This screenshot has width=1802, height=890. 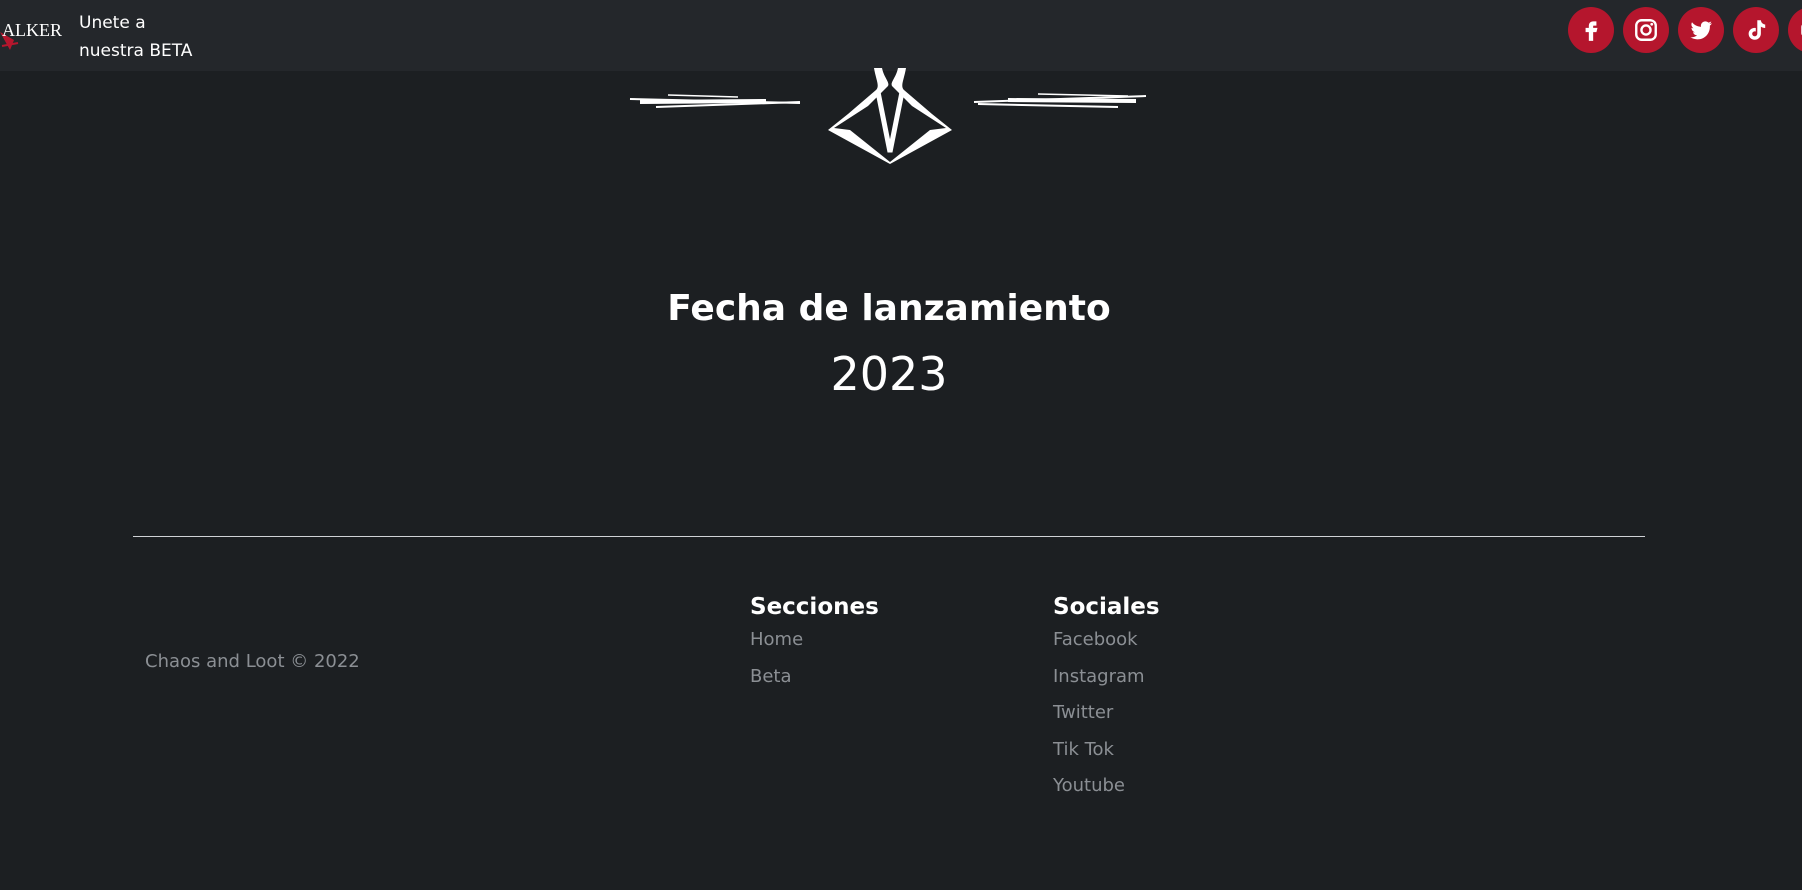 What do you see at coordinates (1701, 30) in the screenshot?
I see `twitter-icon` at bounding box center [1701, 30].